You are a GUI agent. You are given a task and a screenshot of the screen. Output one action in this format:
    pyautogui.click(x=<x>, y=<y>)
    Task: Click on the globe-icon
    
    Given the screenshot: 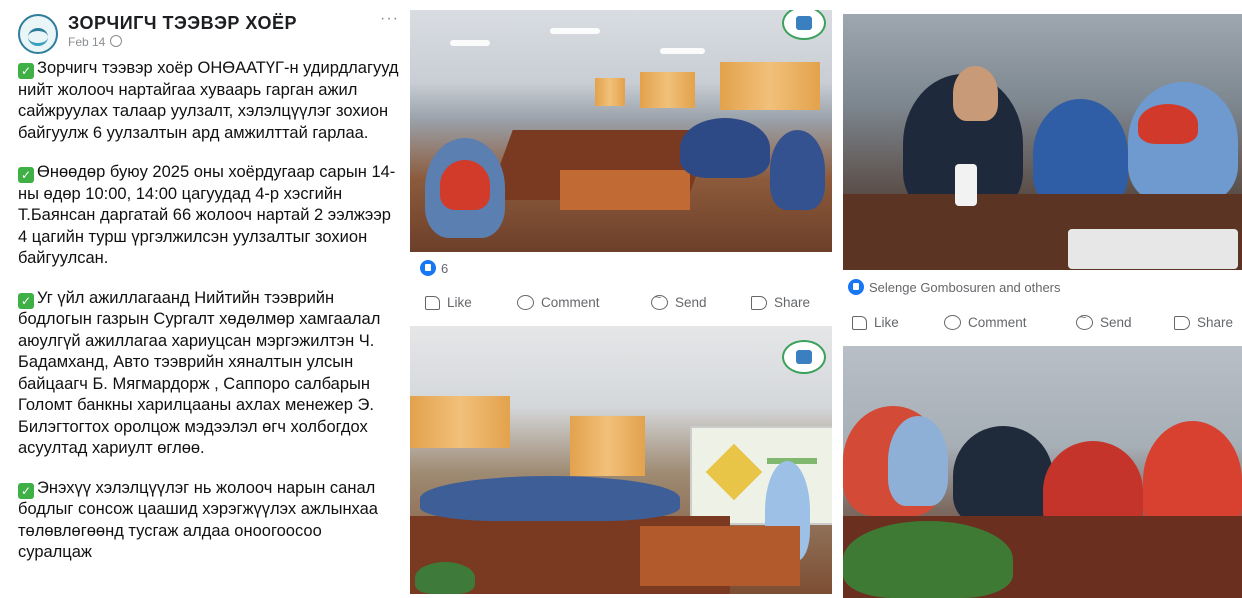 What is the action you would take?
    pyautogui.click(x=116, y=41)
    